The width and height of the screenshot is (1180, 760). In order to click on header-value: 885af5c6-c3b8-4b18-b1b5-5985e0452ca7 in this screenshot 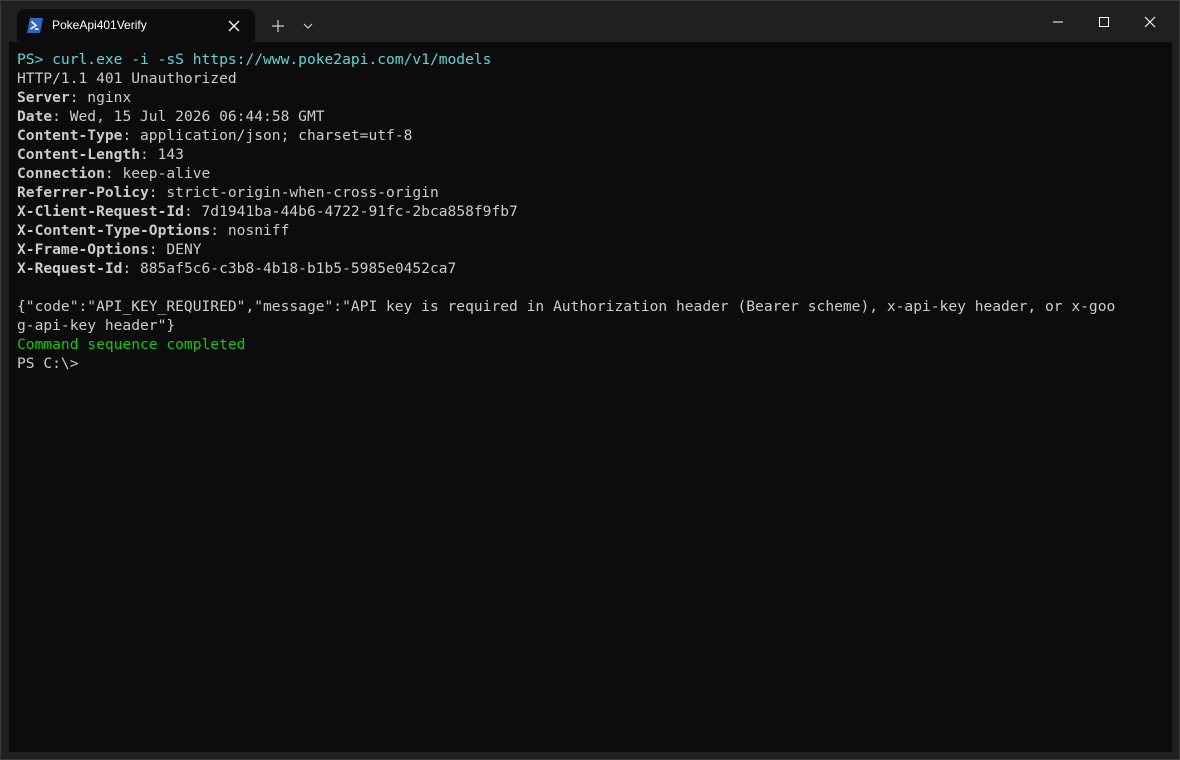, I will do `click(298, 268)`.